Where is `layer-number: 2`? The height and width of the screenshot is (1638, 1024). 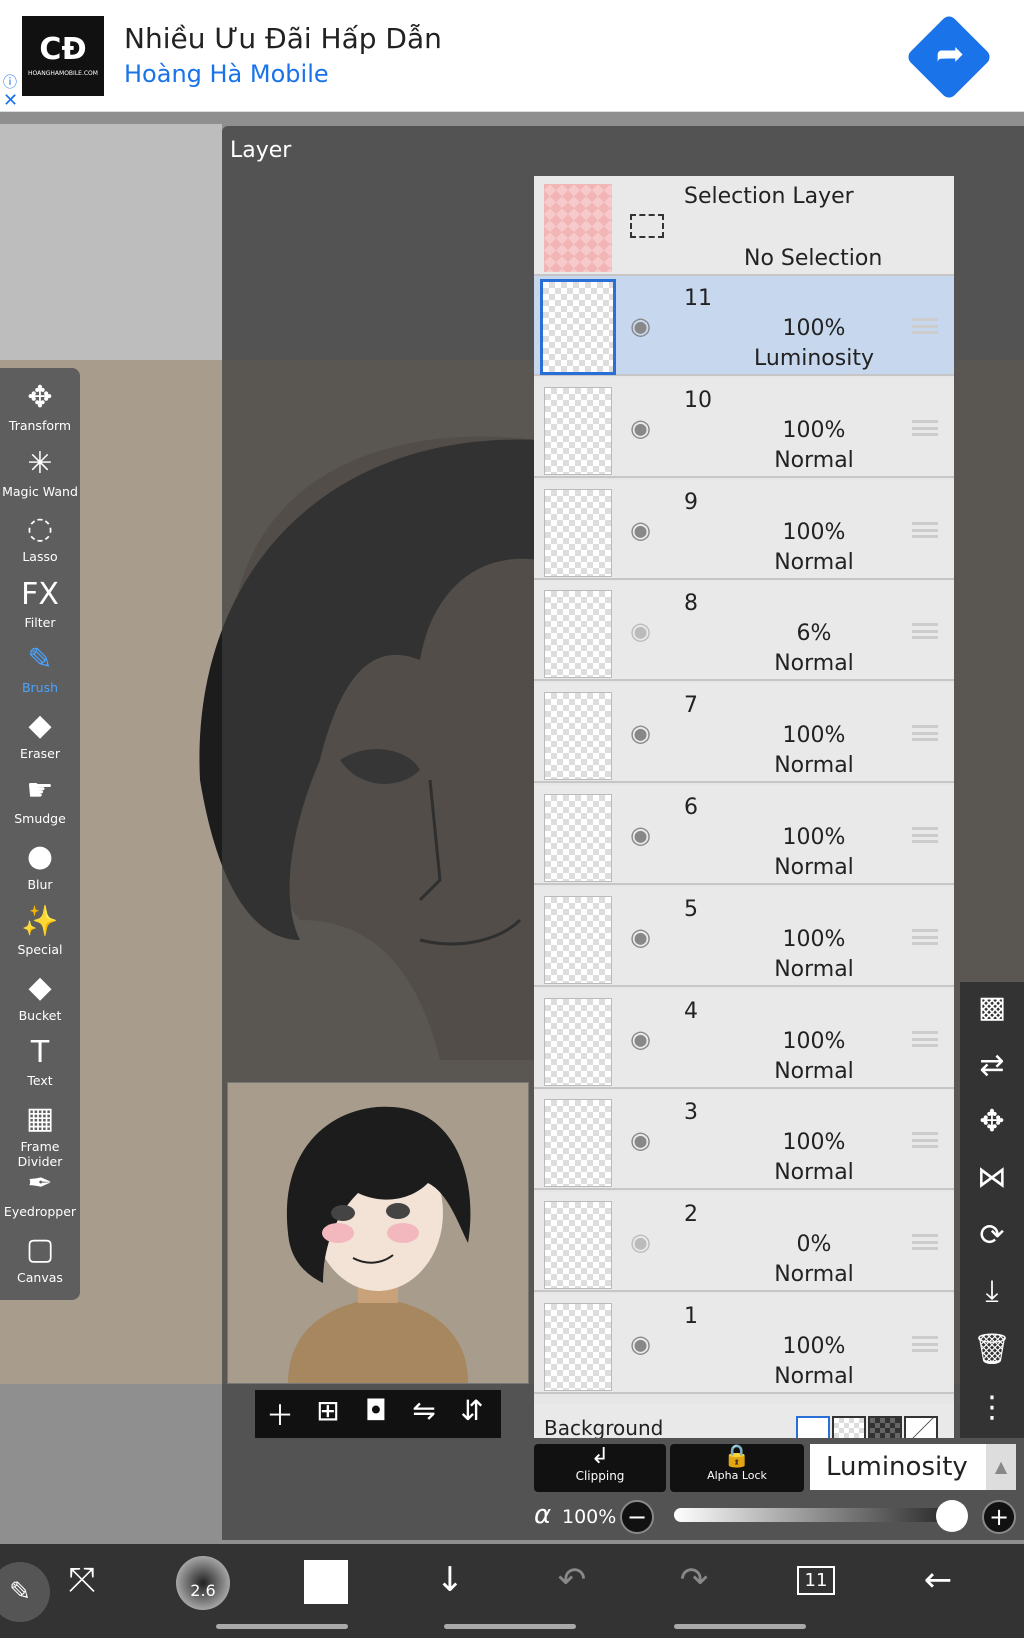 layer-number: 2 is located at coordinates (691, 1215).